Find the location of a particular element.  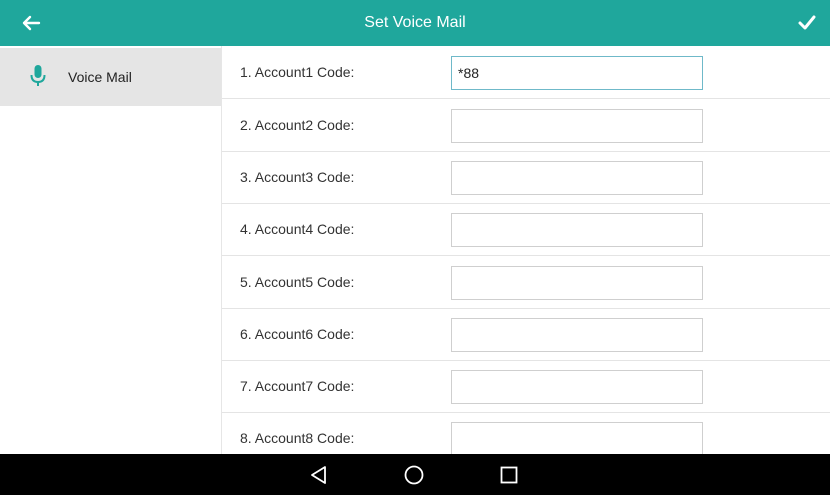

account7-code-label: 7. Account7 Code: is located at coordinates (297, 386).